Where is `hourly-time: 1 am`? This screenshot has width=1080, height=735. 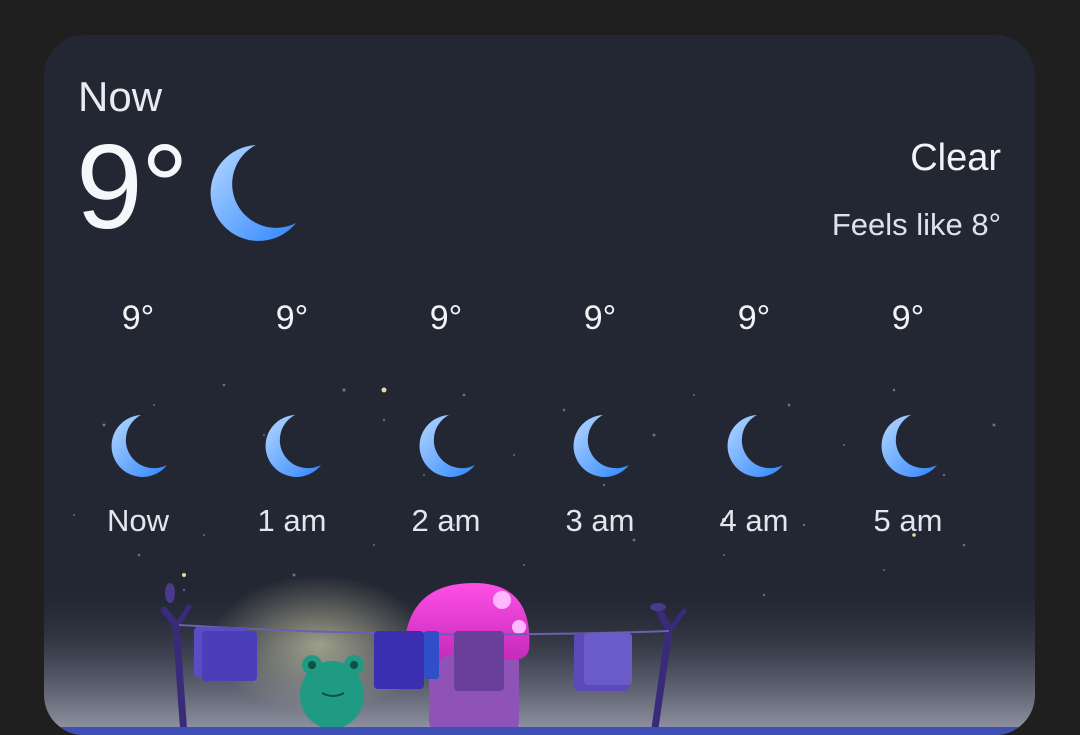
hourly-time: 1 am is located at coordinates (292, 520).